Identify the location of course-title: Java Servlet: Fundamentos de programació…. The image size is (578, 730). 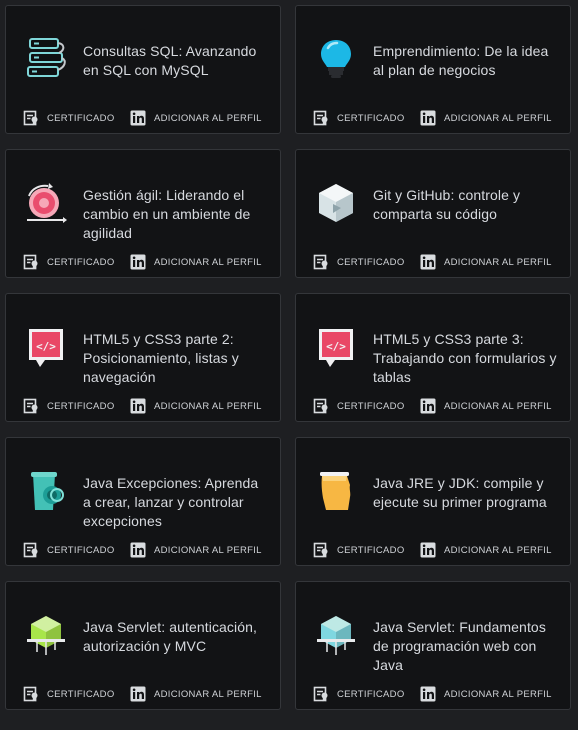
(466, 646).